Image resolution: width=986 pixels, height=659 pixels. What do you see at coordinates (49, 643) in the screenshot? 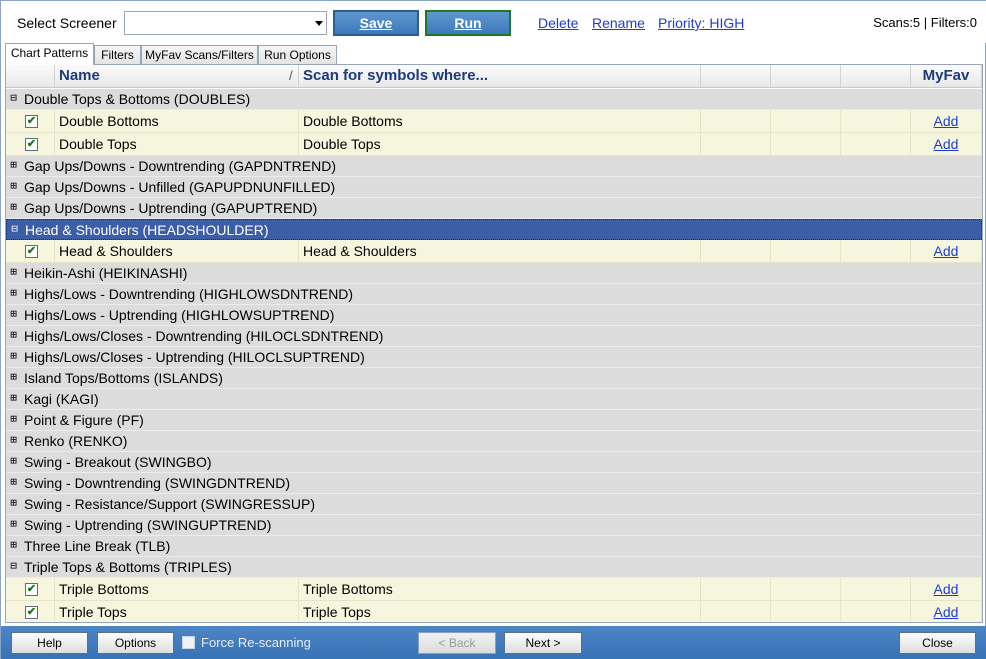
I see `help-button: Help` at bounding box center [49, 643].